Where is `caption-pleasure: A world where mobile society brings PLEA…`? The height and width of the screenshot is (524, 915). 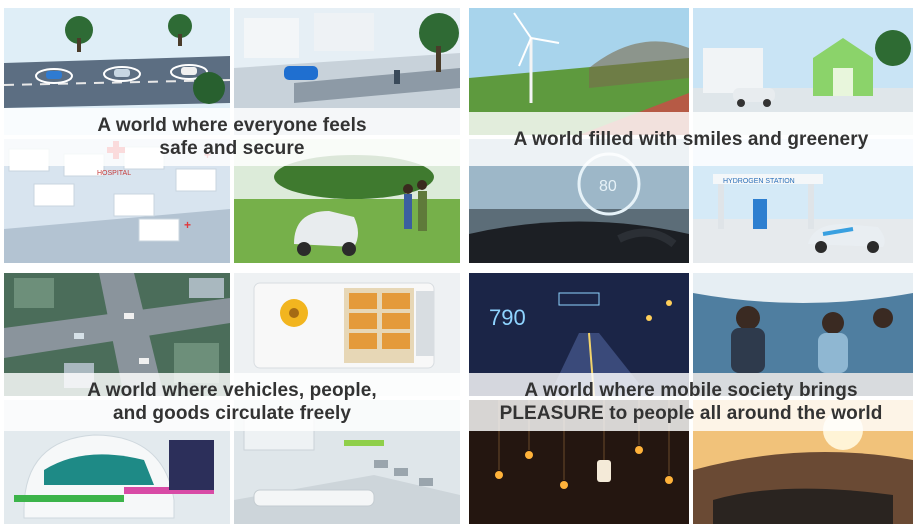 caption-pleasure: A world where mobile society brings PLEA… is located at coordinates (691, 402).